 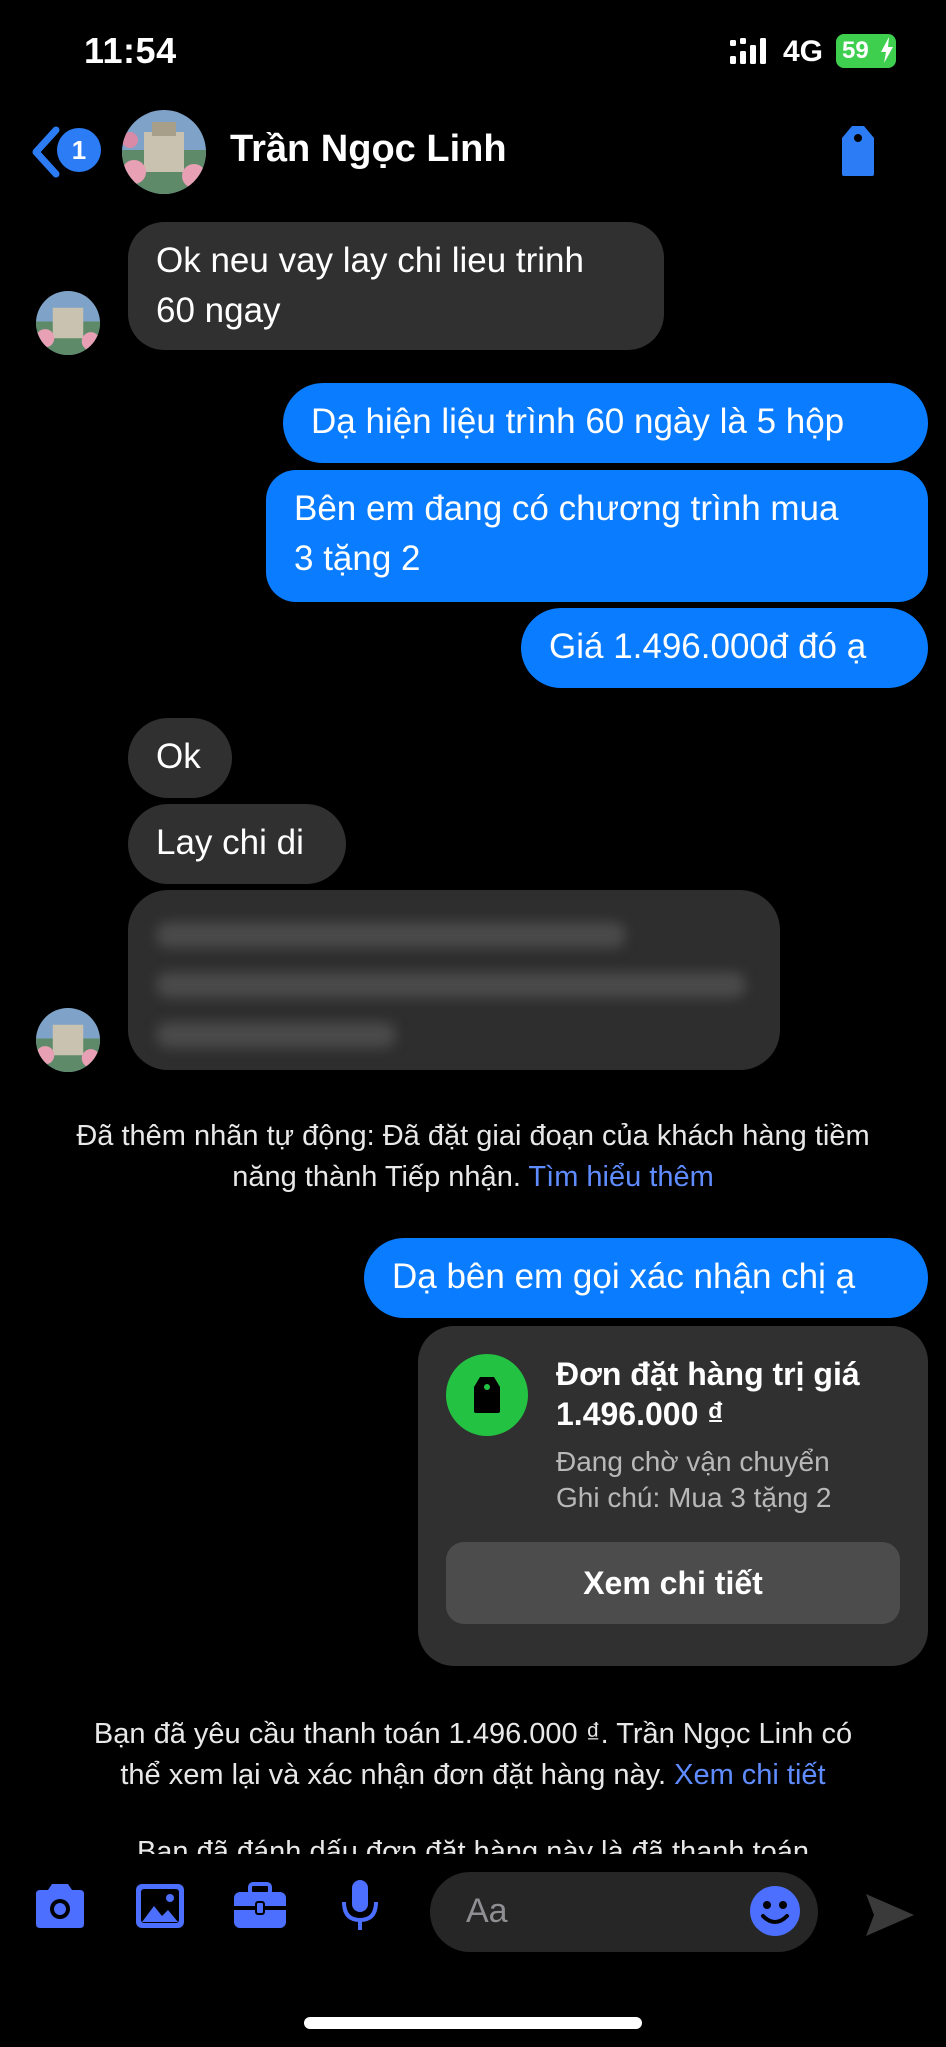 I want to click on message-input: Aa, so click(x=624, y=1912).